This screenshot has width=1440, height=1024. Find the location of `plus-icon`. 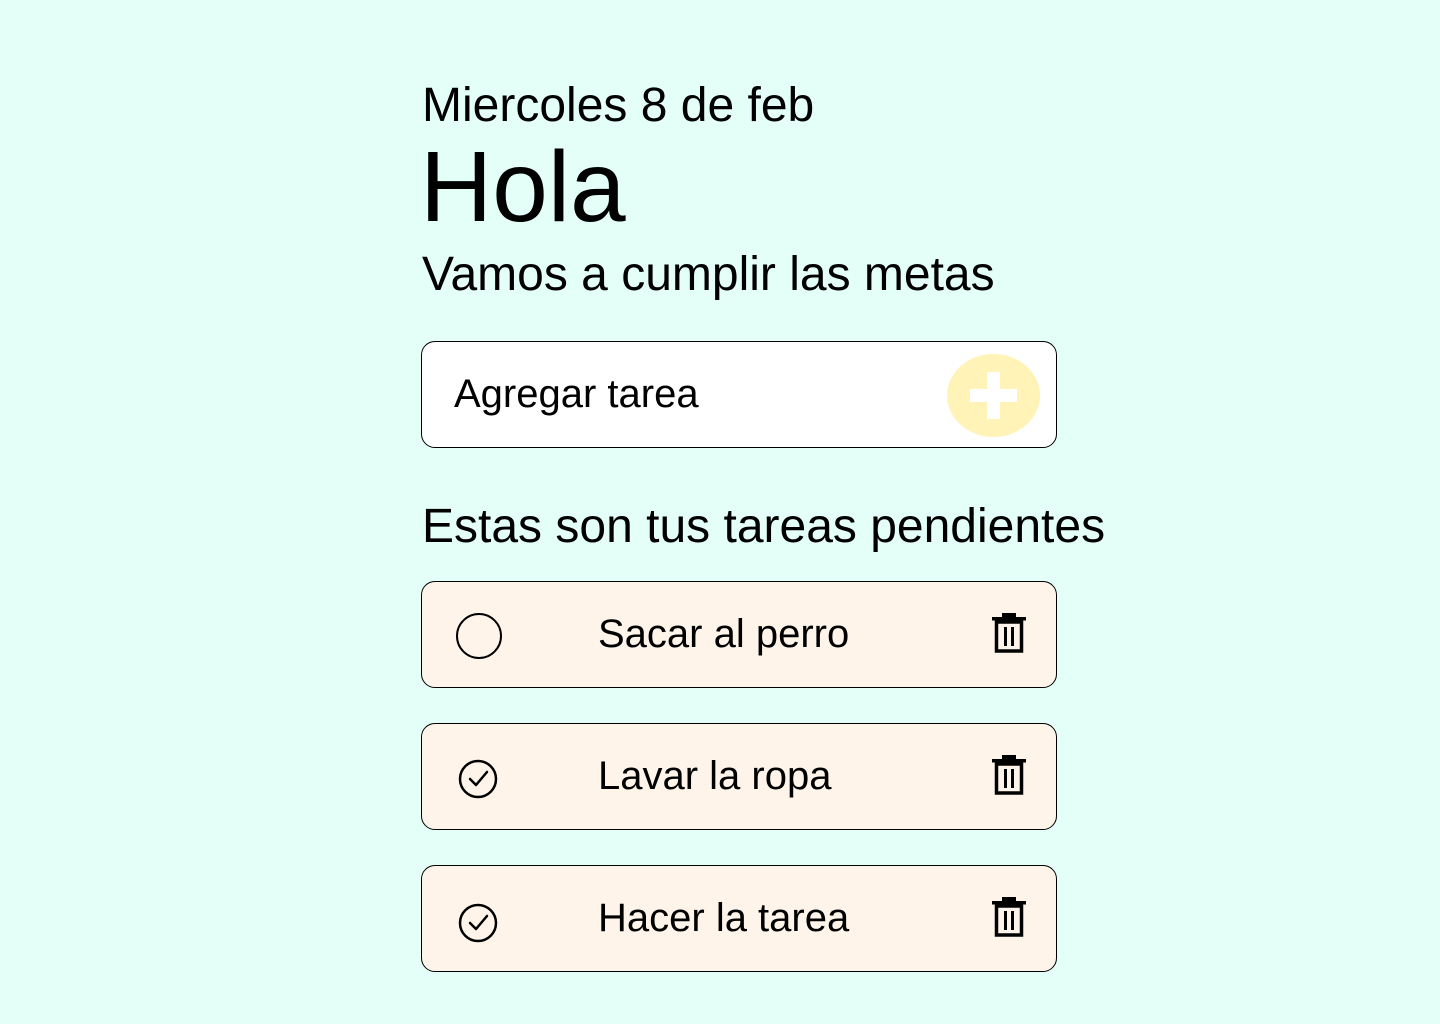

plus-icon is located at coordinates (993, 395).